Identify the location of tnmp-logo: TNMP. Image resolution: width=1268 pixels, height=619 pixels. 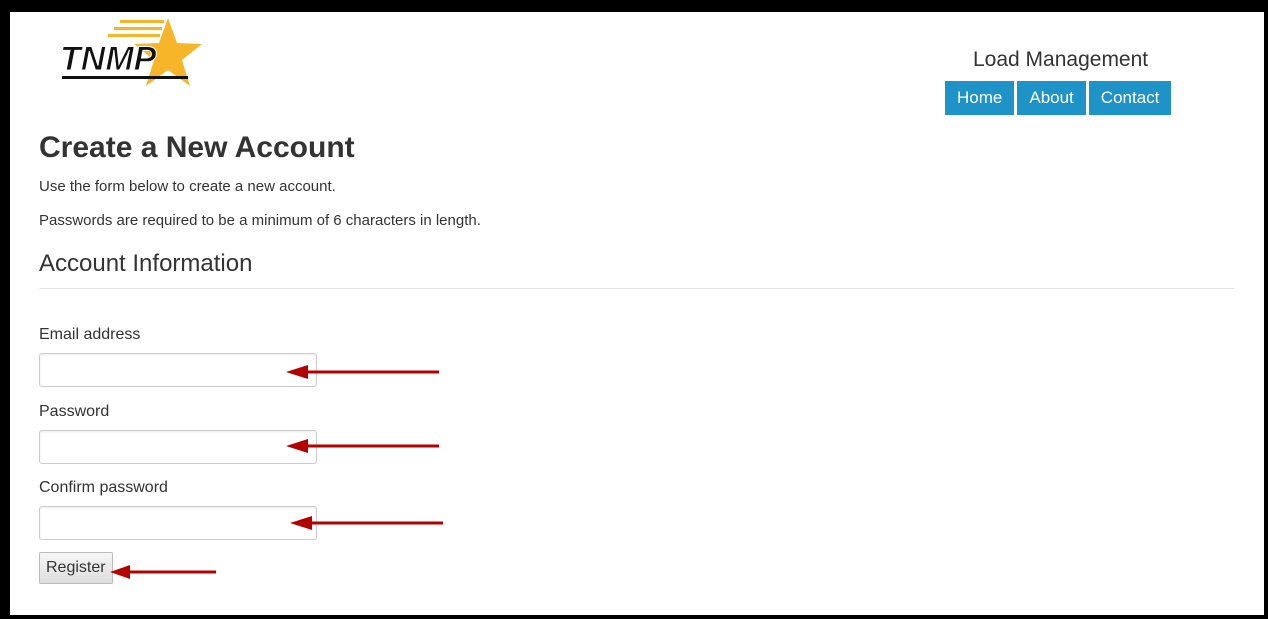
(131, 52).